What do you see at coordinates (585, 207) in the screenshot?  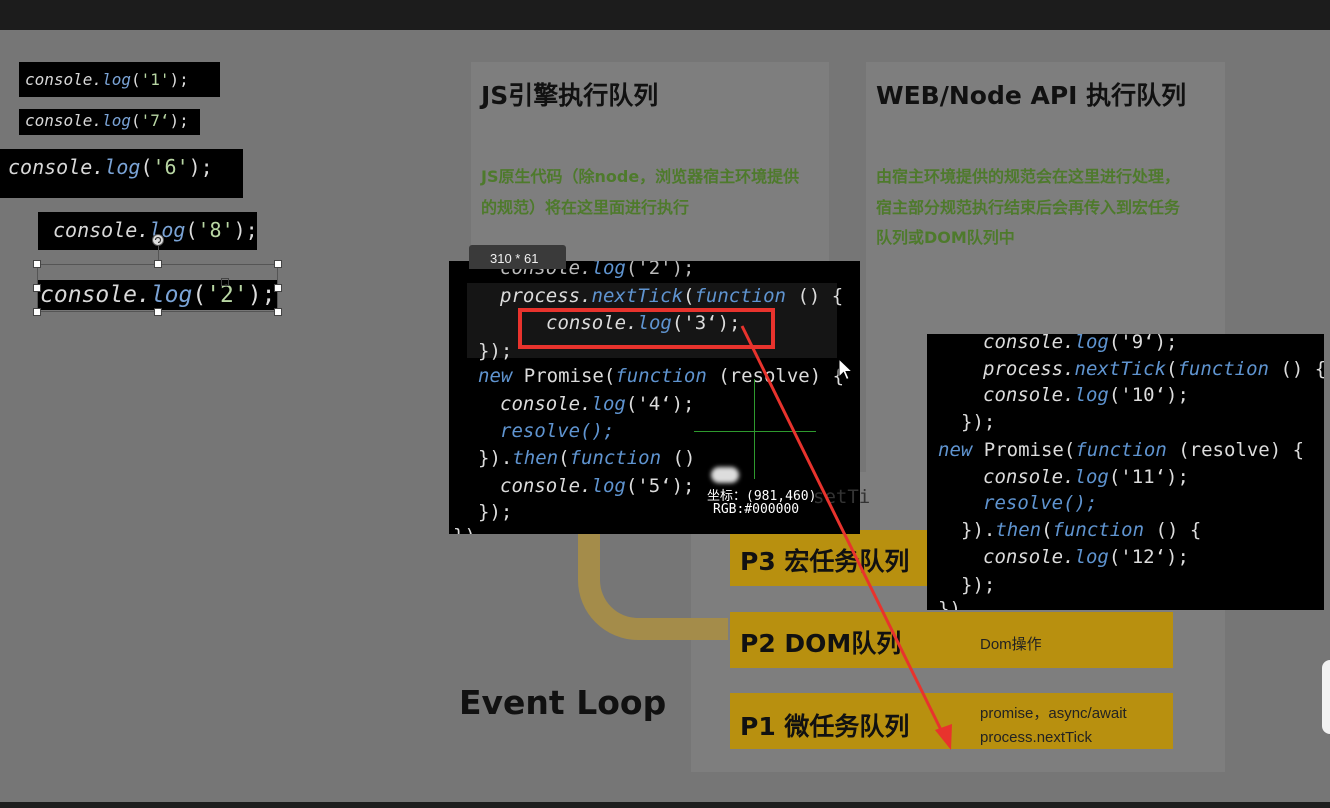 I see `js-engine-desc-line2: 的规范）将在这里面进行执行` at bounding box center [585, 207].